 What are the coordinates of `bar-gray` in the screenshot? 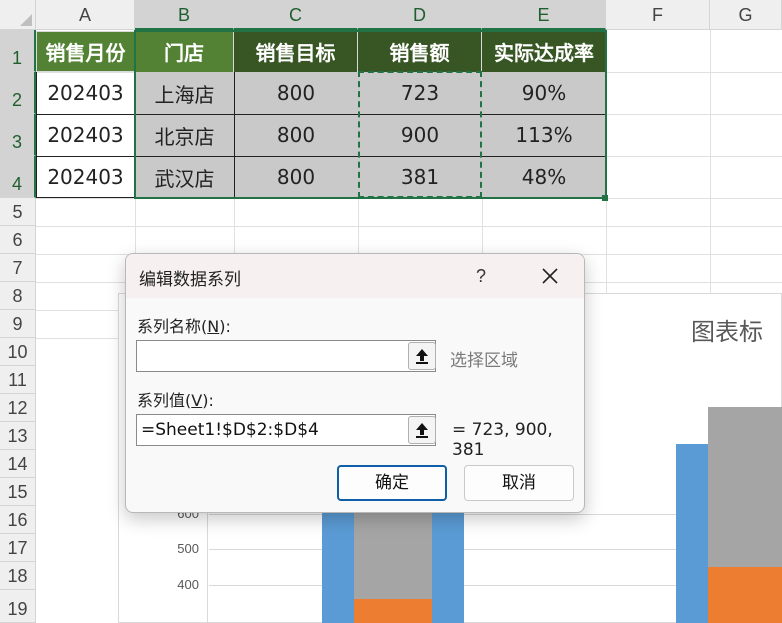 It's located at (745, 487).